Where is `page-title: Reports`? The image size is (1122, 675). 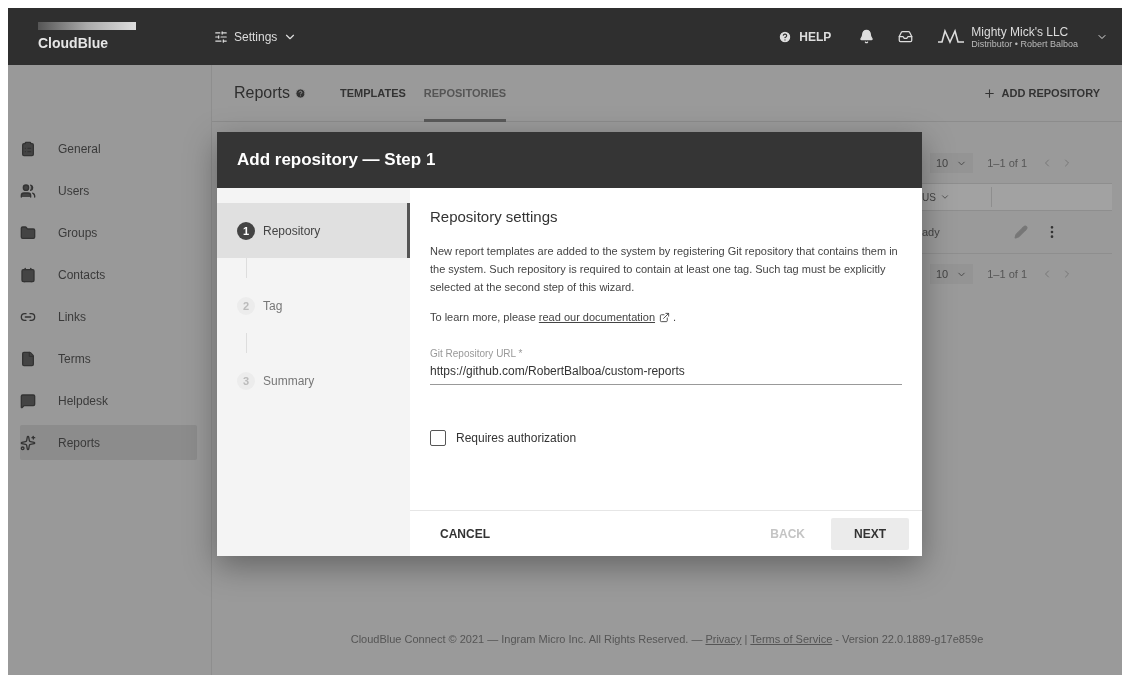 page-title: Reports is located at coordinates (262, 93).